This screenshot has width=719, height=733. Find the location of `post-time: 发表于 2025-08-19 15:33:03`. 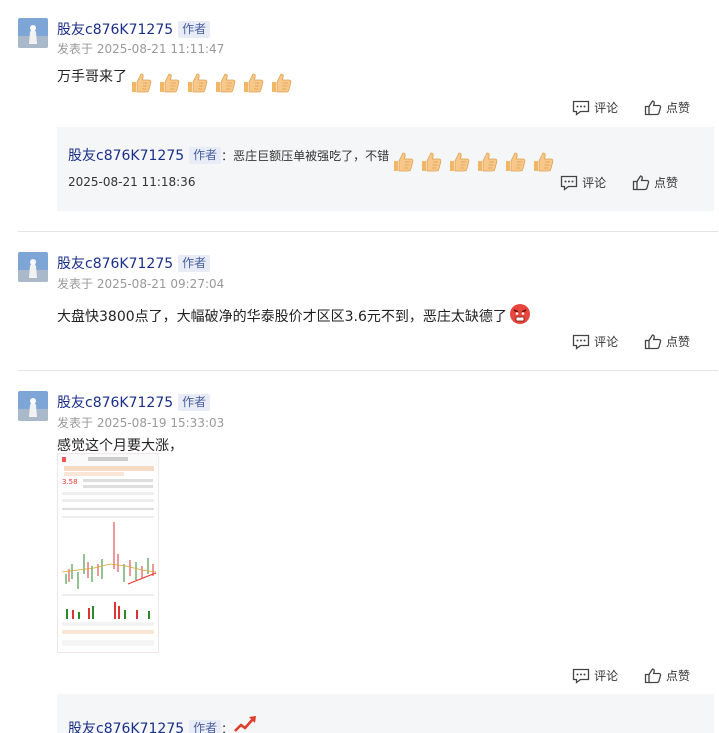

post-time: 发表于 2025-08-19 15:33:03 is located at coordinates (141, 423).